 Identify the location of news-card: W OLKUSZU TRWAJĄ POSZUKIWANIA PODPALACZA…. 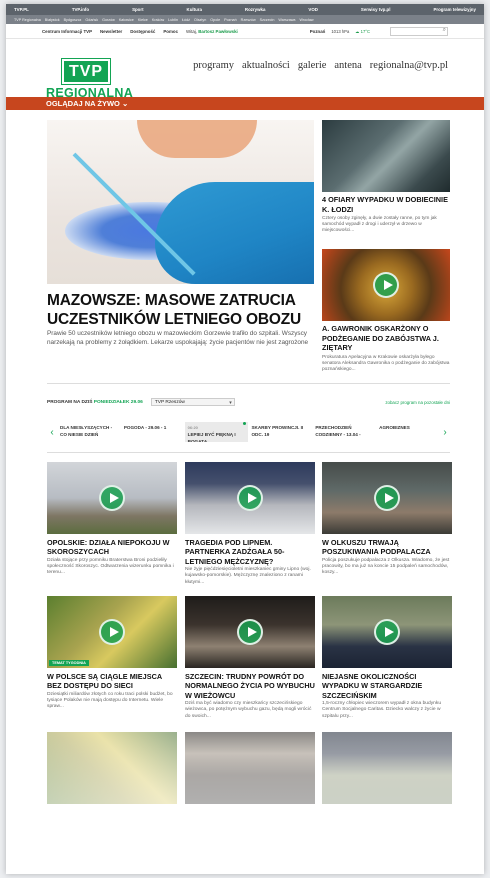
(387, 519).